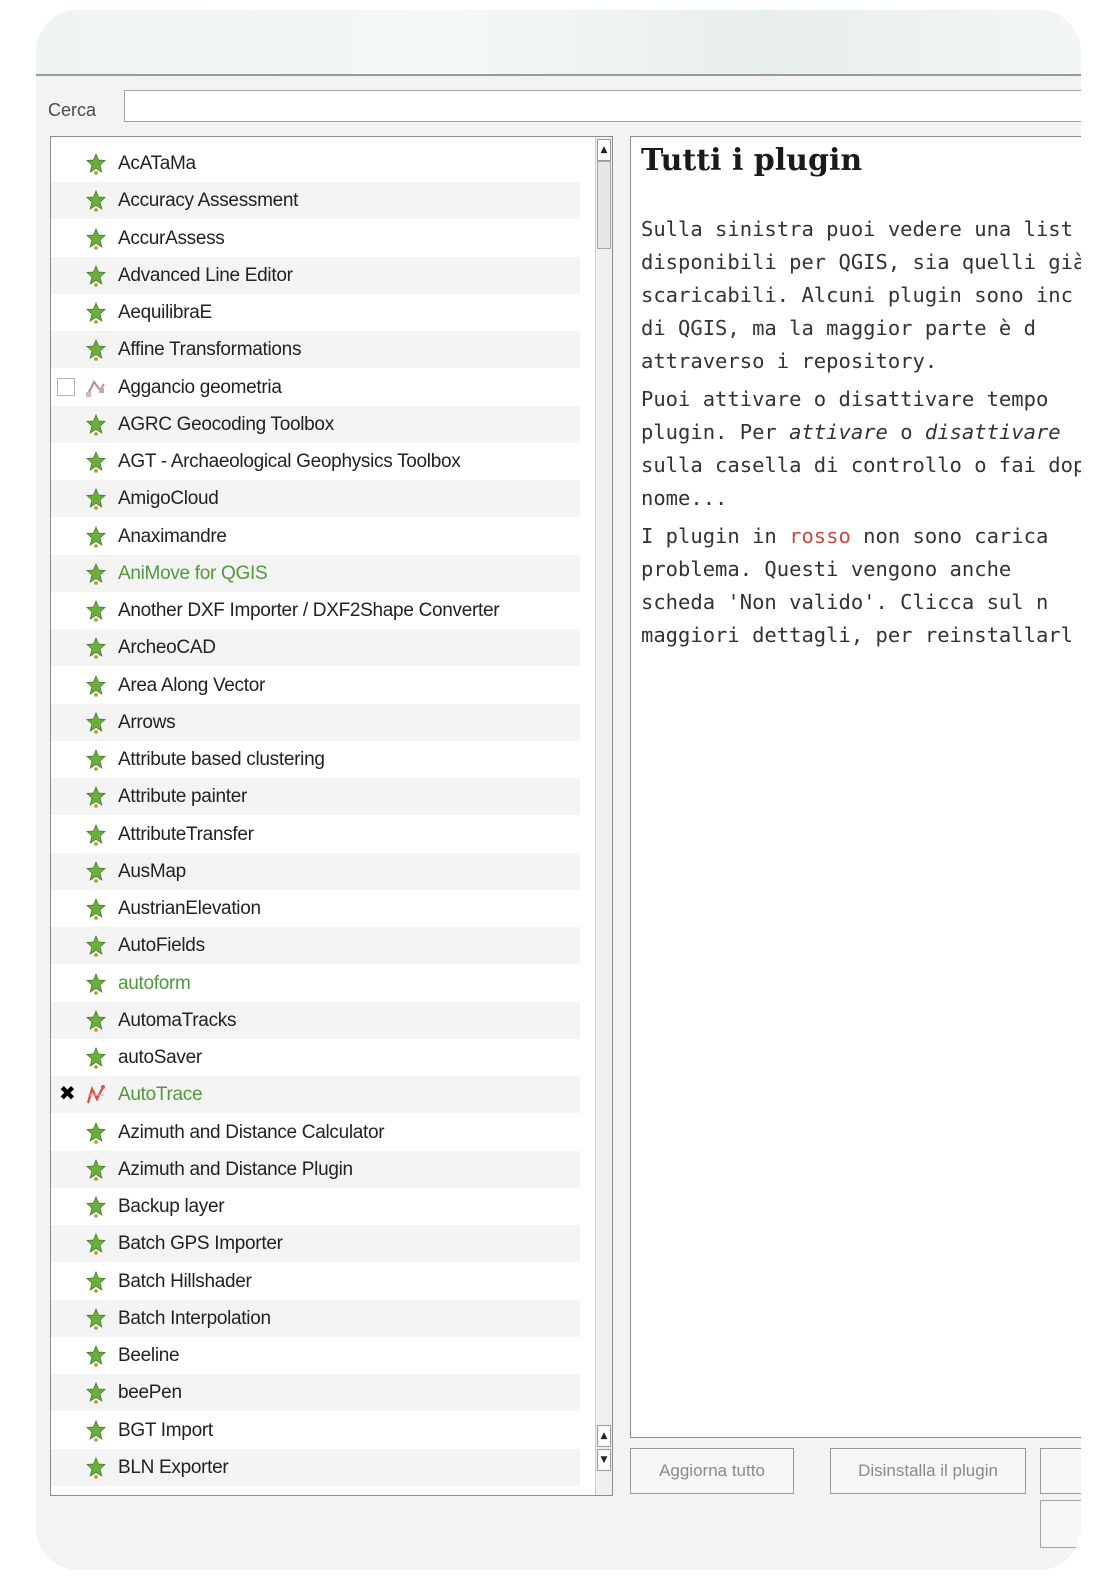 The width and height of the screenshot is (1115, 1582). What do you see at coordinates (315, 834) in the screenshot?
I see `plugin-list-item: AttributeTransfer` at bounding box center [315, 834].